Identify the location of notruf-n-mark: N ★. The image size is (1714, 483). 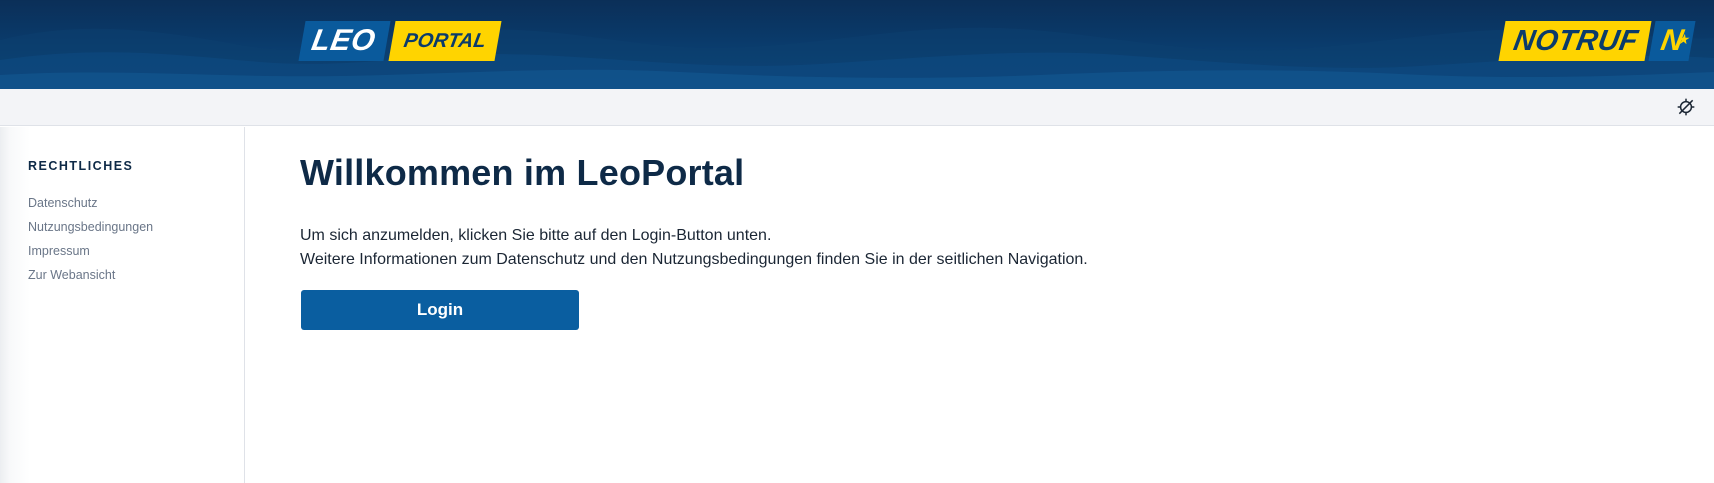
(1672, 41).